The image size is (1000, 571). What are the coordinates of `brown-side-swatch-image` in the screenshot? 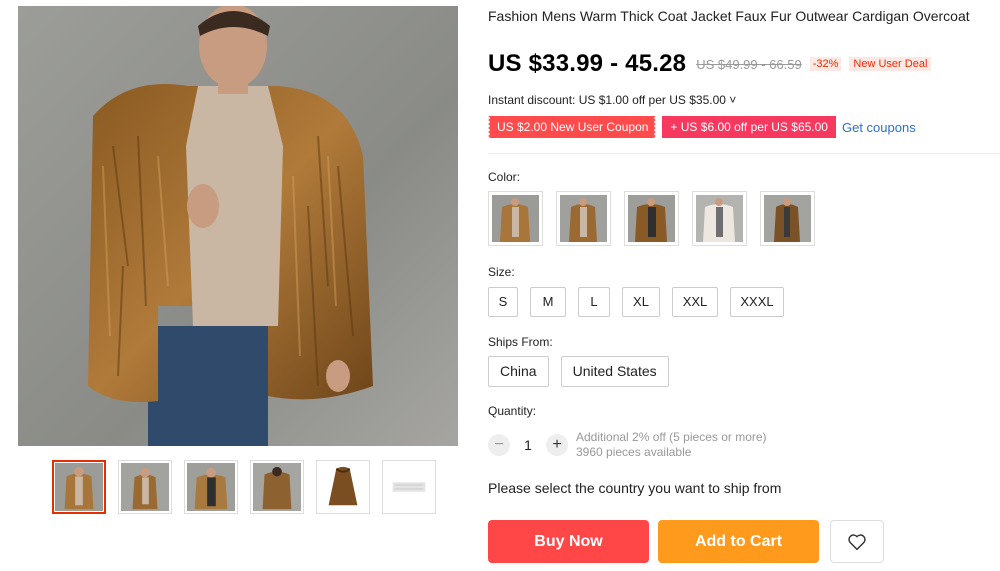 It's located at (583, 218).